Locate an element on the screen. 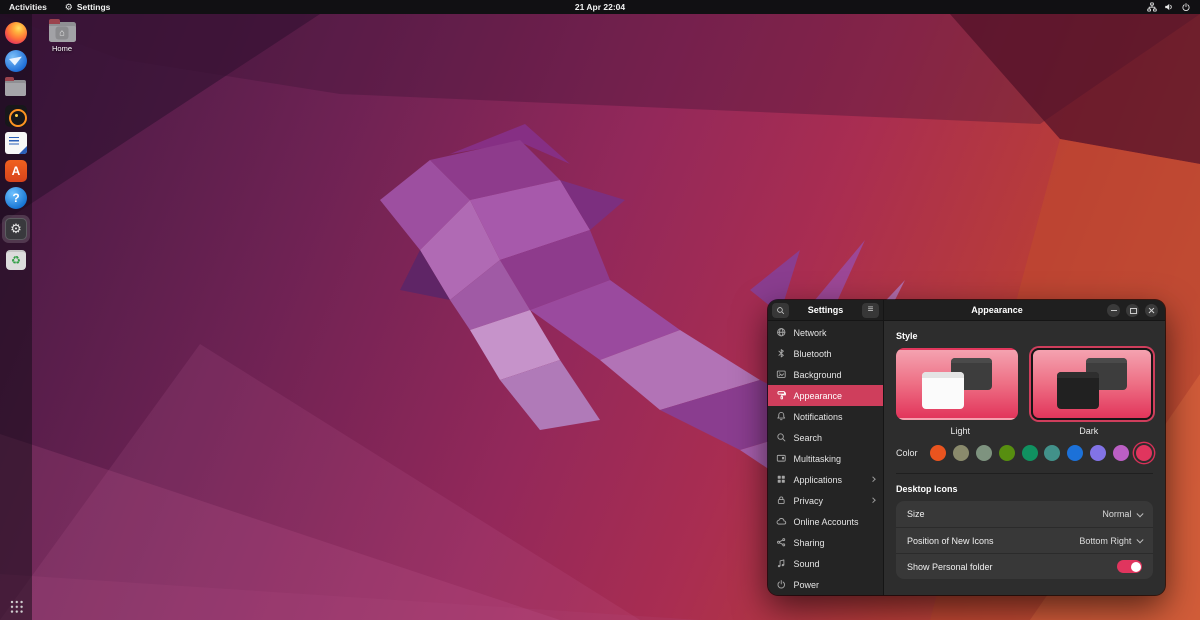 Image resolution: width=1200 pixels, height=620 pixels. sidebar-item-label: Background is located at coordinates (817, 374).